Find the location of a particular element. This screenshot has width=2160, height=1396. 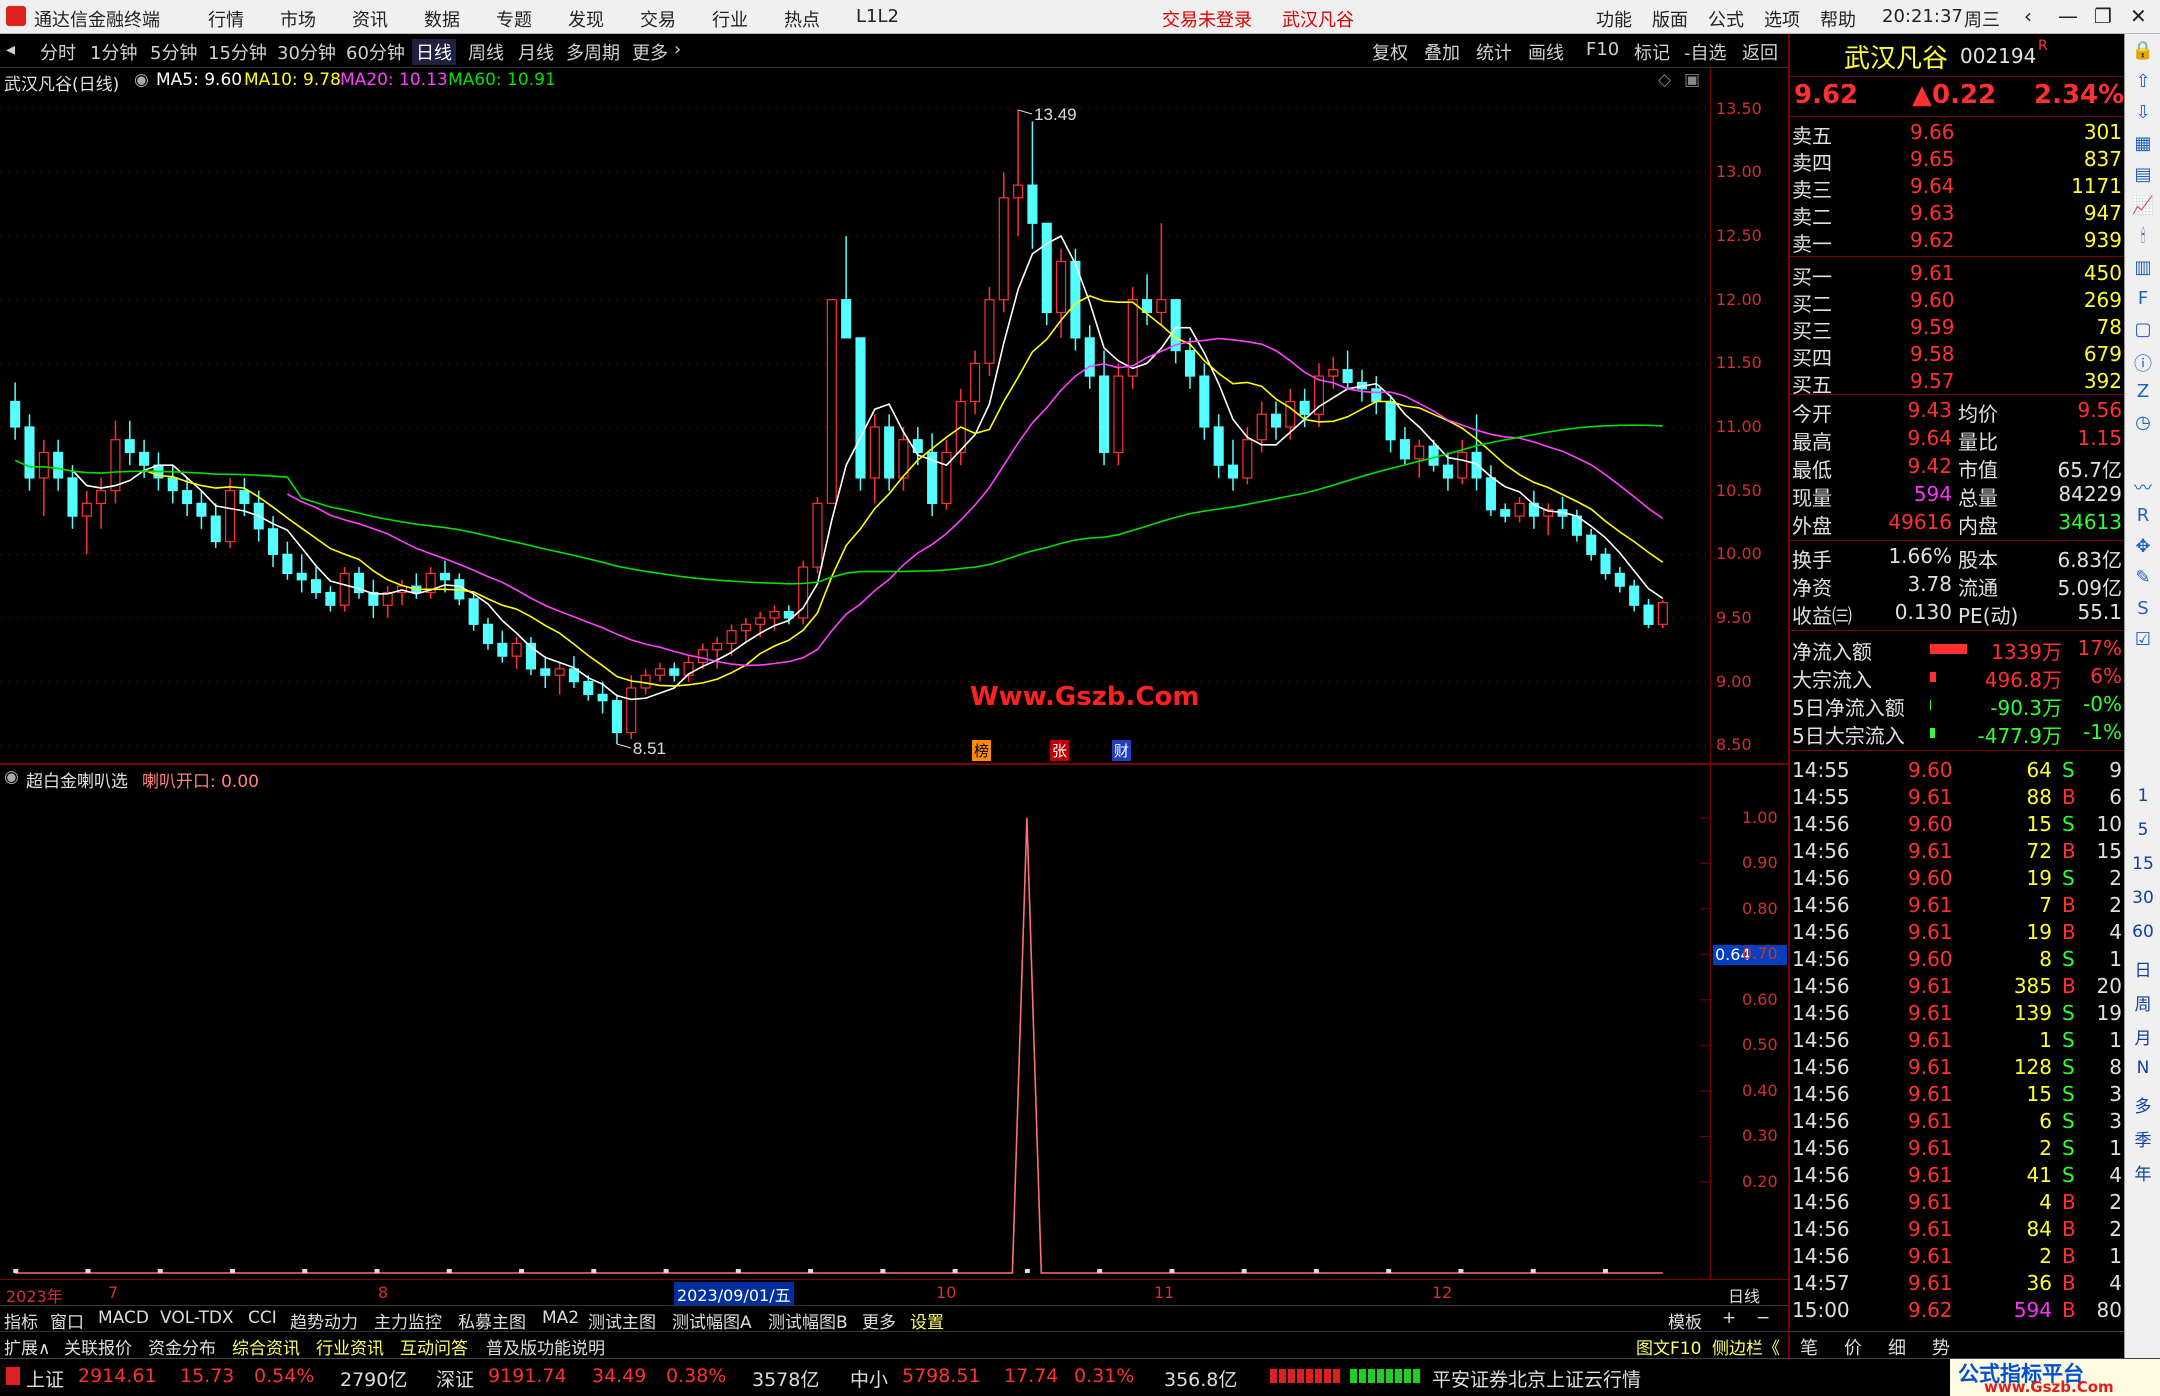

chevron-right-icon: › is located at coordinates (677, 49).